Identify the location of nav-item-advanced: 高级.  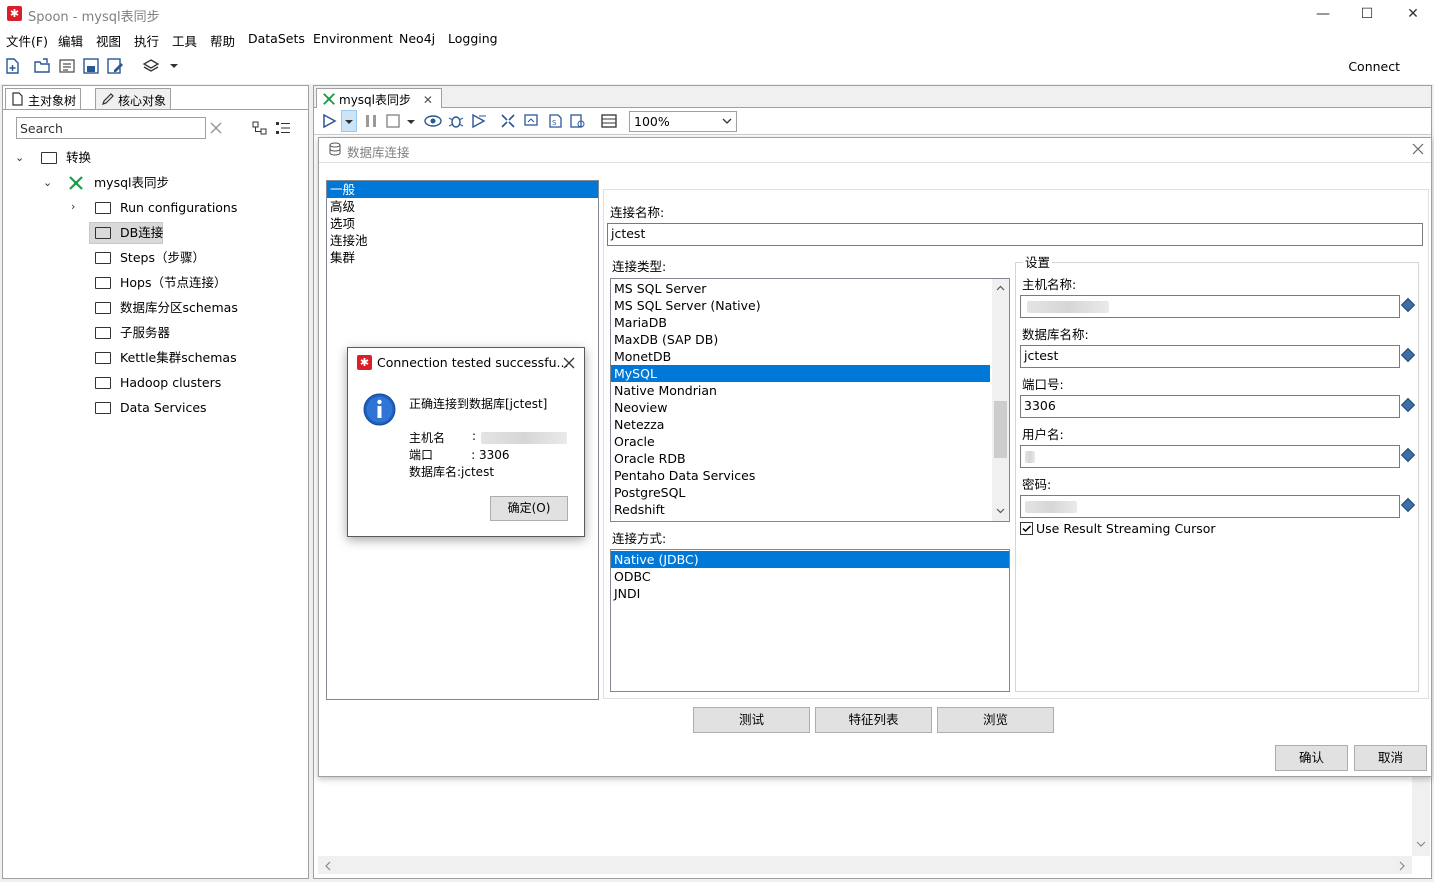
(462, 206).